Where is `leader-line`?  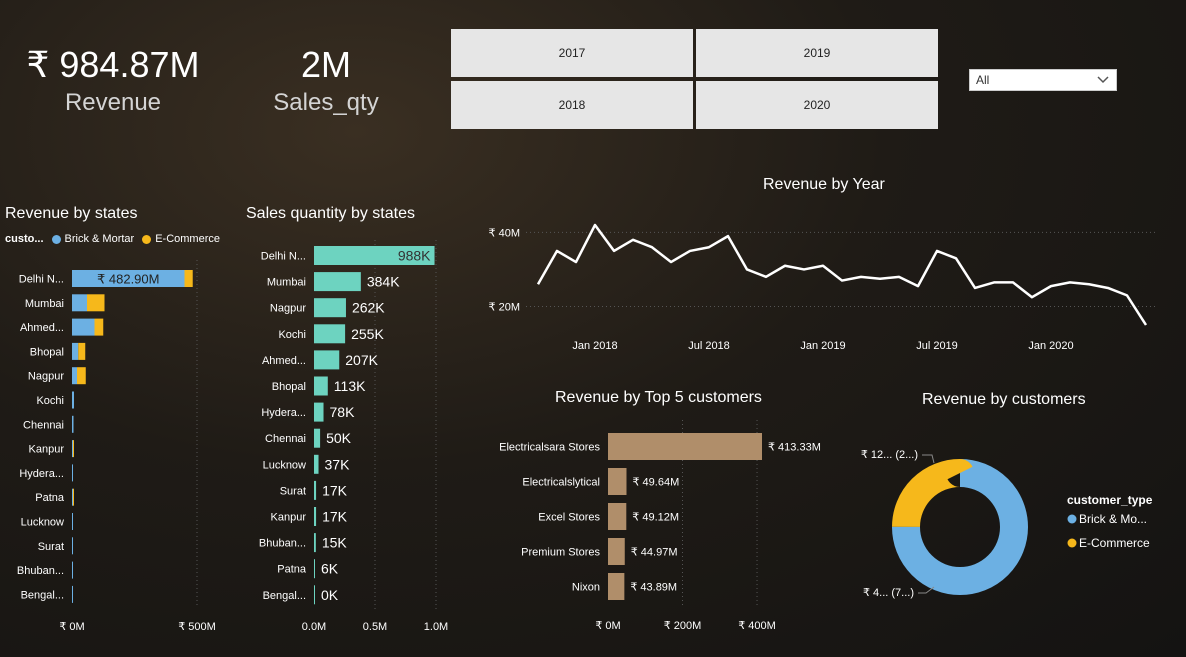
leader-line is located at coordinates (928, 459).